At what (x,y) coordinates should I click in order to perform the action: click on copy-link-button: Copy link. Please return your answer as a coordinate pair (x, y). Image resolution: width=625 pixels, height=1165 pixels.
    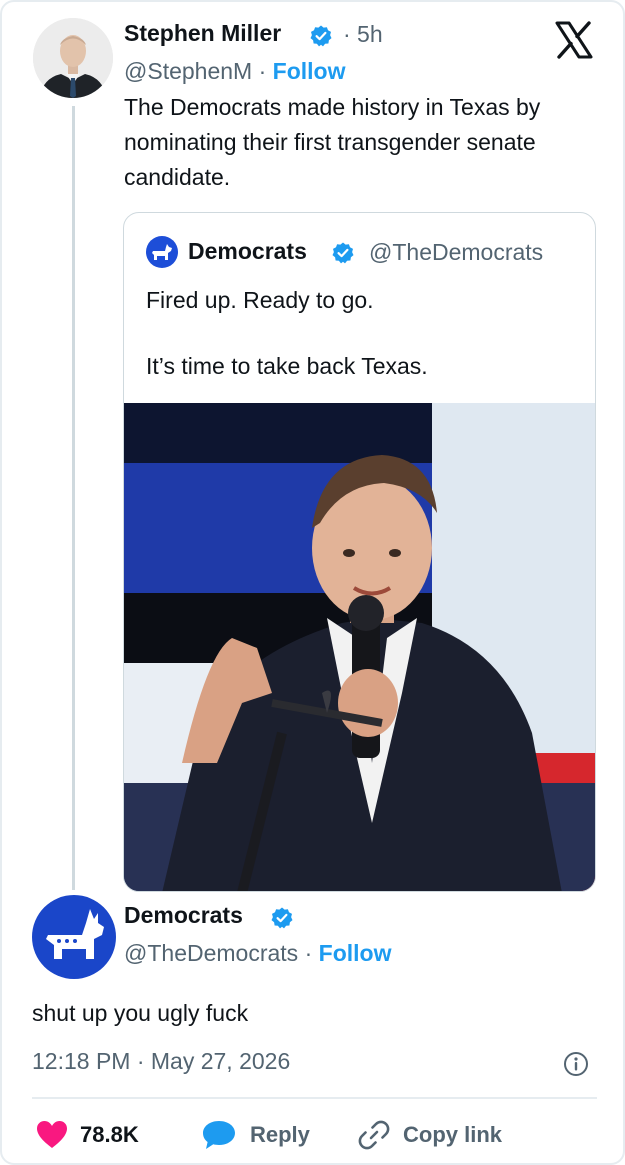
    Looking at the image, I should click on (429, 1135).